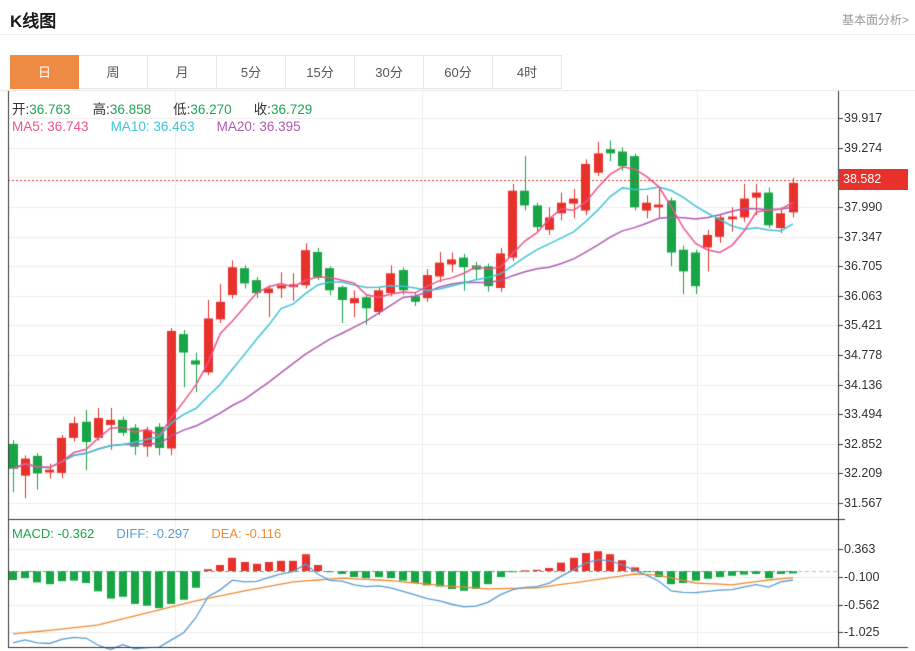 The width and height of the screenshot is (915, 651). I want to click on period-tab-7: 4时, so click(527, 72).